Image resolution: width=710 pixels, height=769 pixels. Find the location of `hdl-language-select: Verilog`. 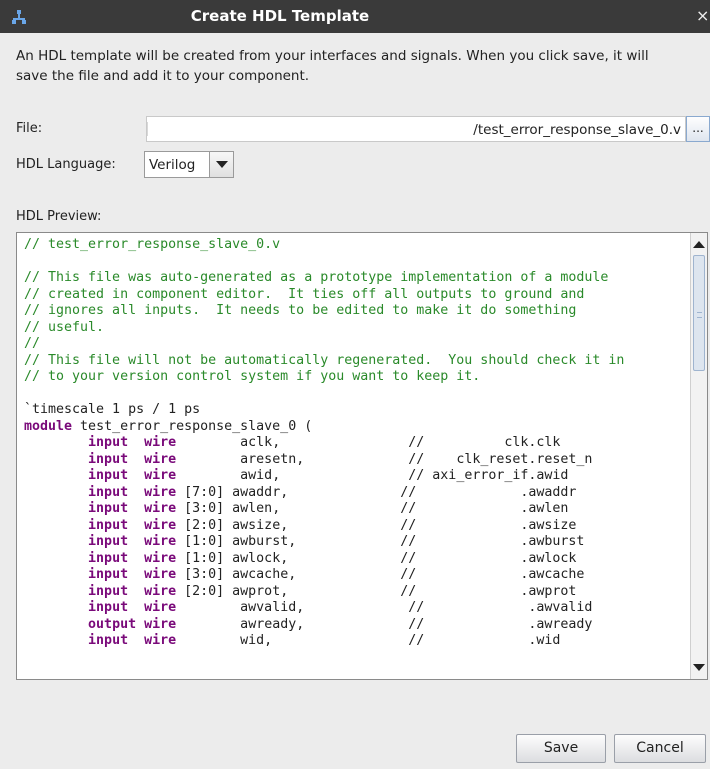

hdl-language-select: Verilog is located at coordinates (189, 164).